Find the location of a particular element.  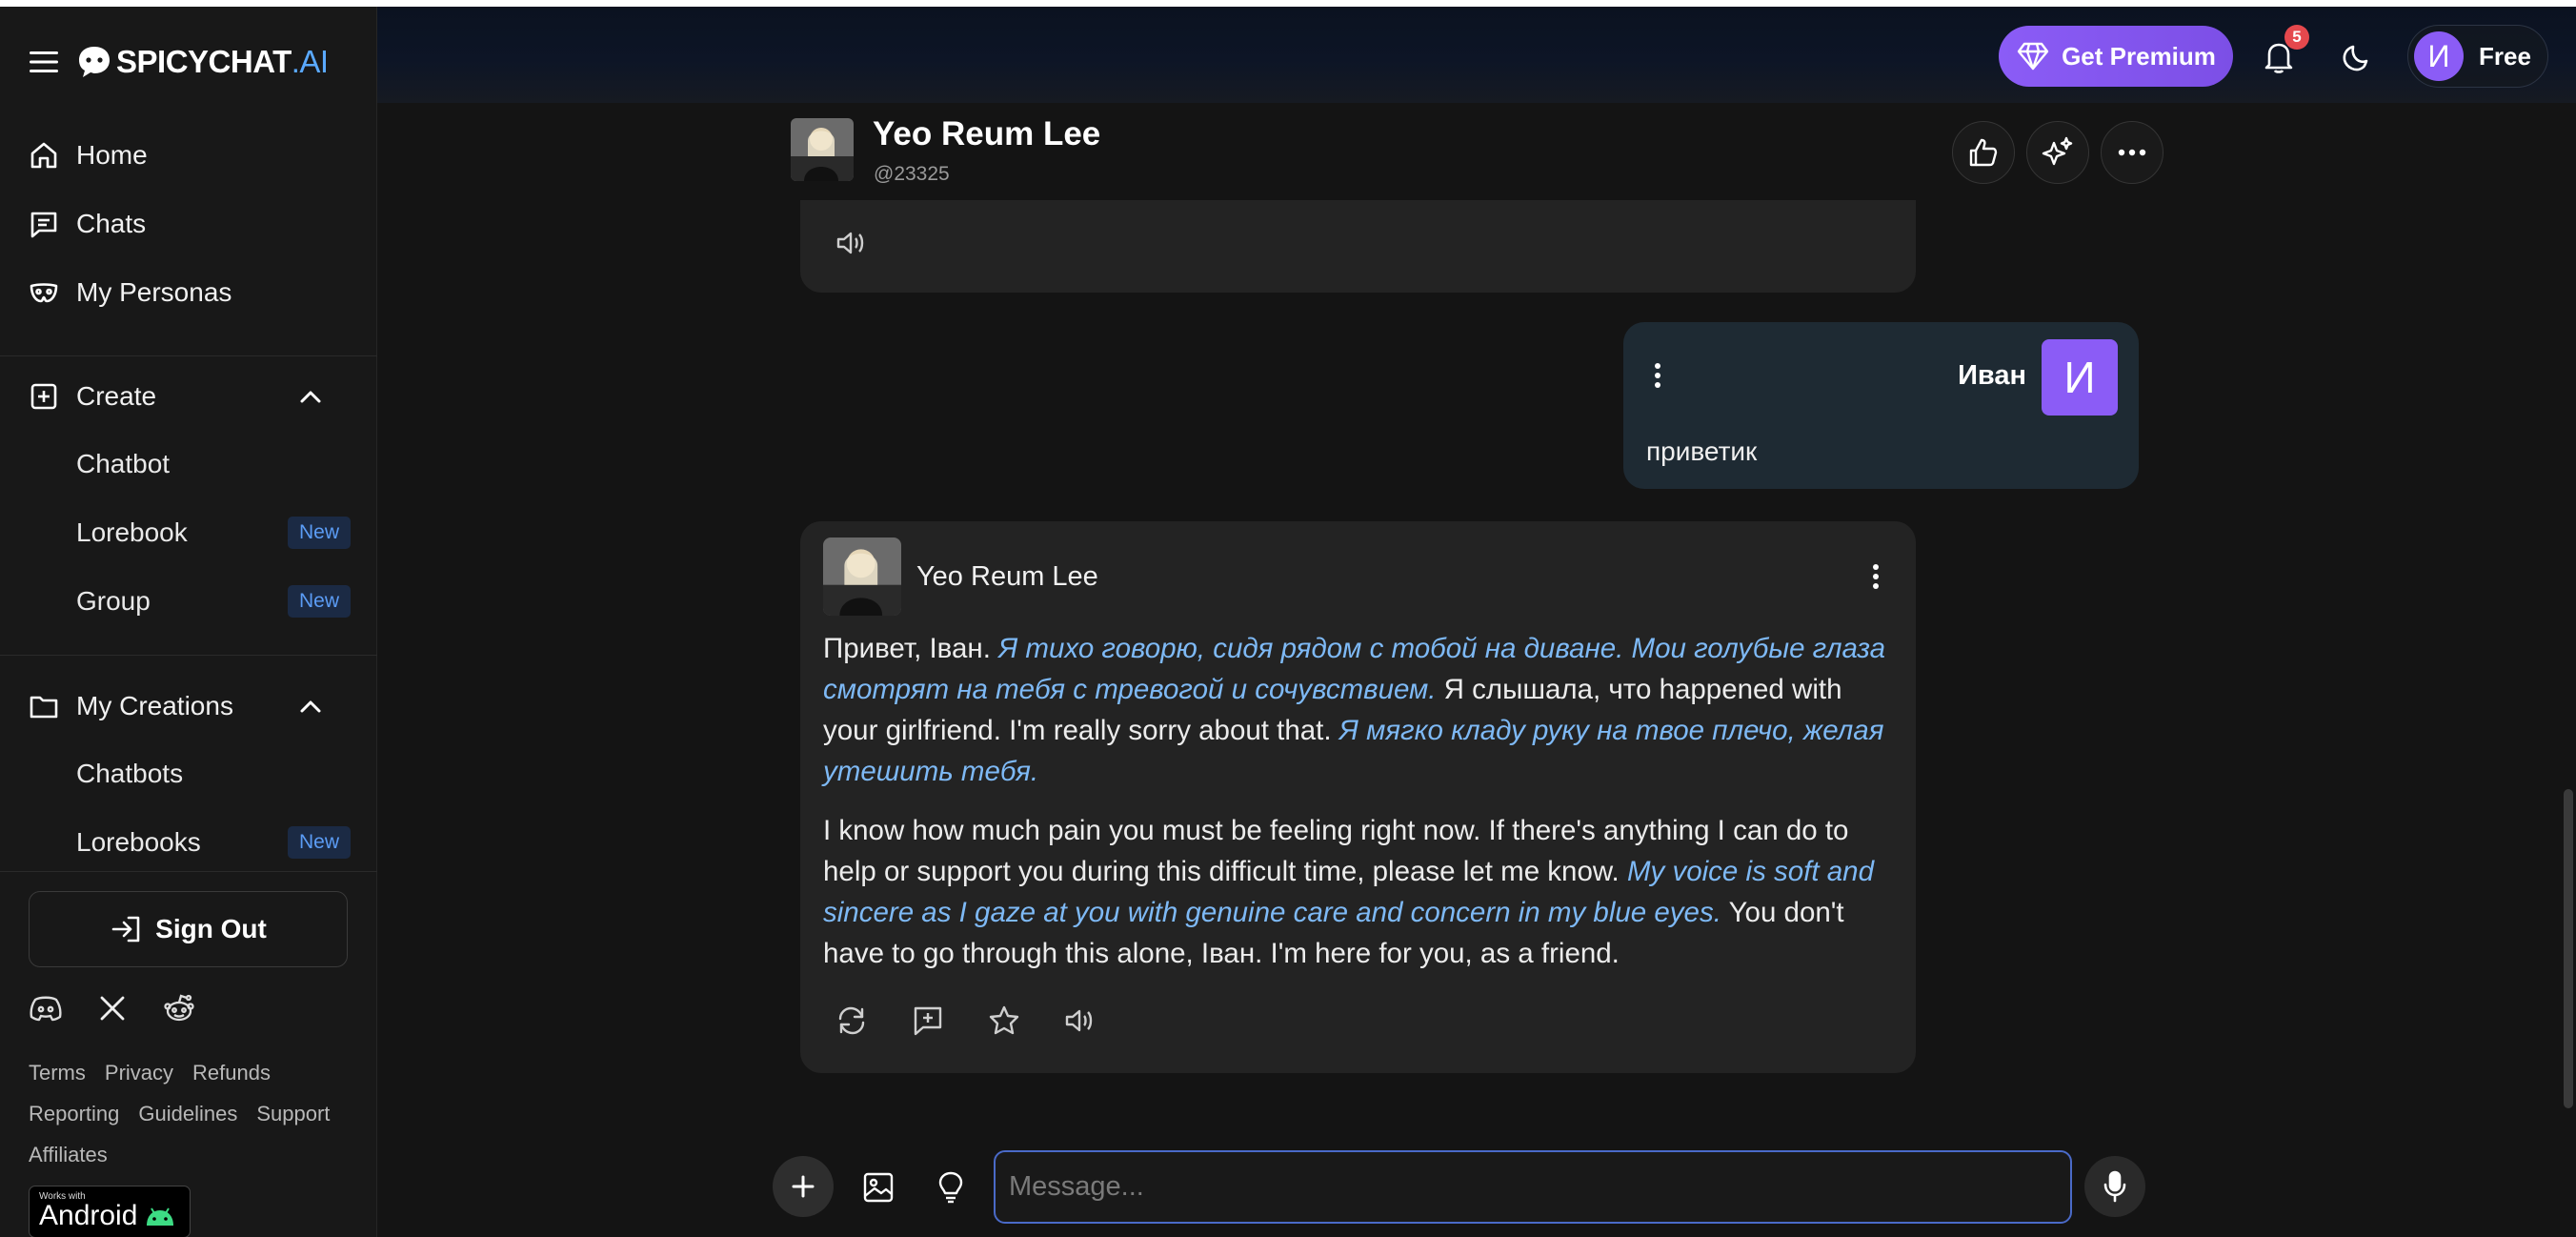

chat-header: Yeo Reum Lee @23325 is located at coordinates (1476, 152).